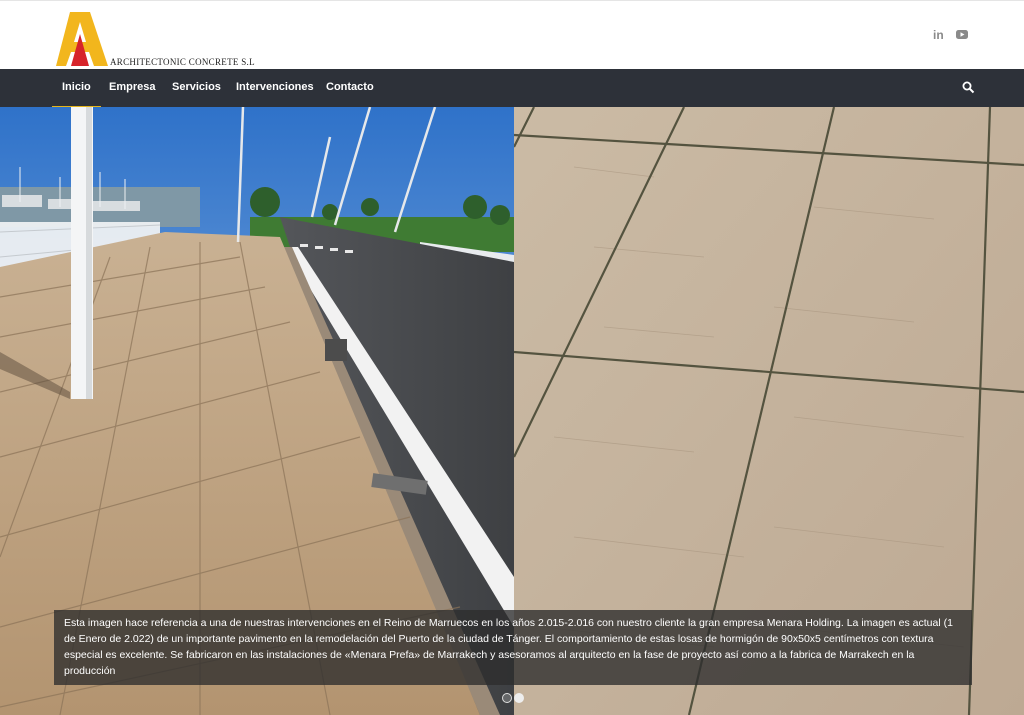 Image resolution: width=1024 pixels, height=715 pixels. What do you see at coordinates (76, 94) in the screenshot?
I see `nav-item-inicio: Inicio` at bounding box center [76, 94].